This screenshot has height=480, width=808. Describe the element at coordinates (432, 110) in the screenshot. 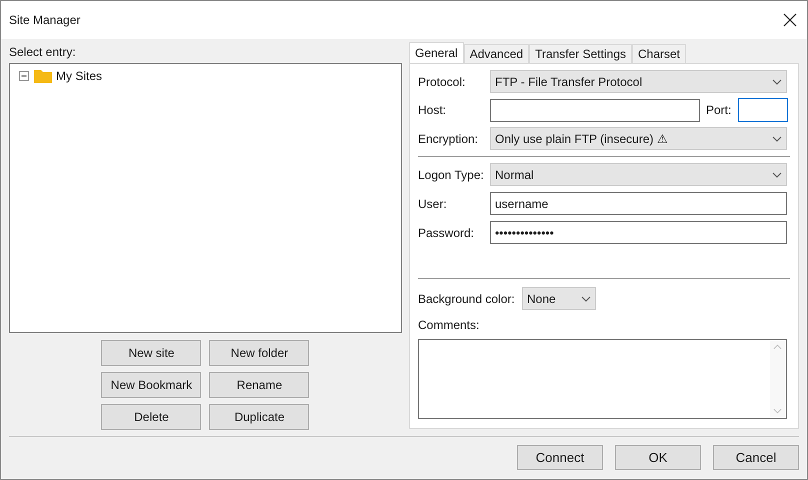

I see `field-label: Host:` at that location.